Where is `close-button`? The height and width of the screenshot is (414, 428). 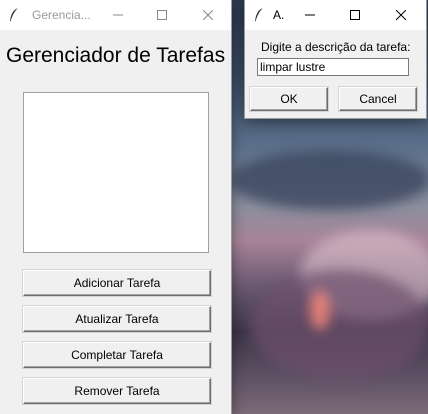 close-button is located at coordinates (208, 15).